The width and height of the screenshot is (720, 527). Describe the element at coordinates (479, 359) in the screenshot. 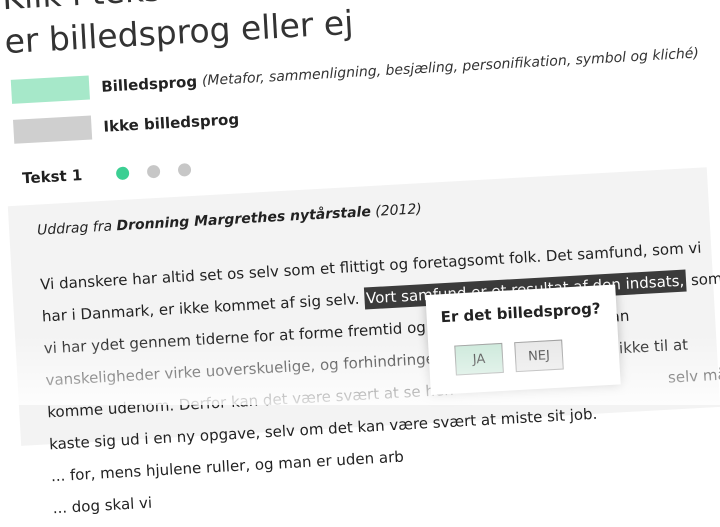

I see `yes-button: JA` at that location.